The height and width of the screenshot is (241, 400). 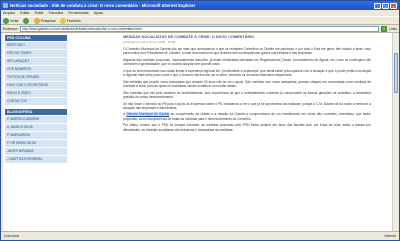 What do you see at coordinates (14, 20) in the screenshot?
I see `back-label: Voltar` at bounding box center [14, 20].